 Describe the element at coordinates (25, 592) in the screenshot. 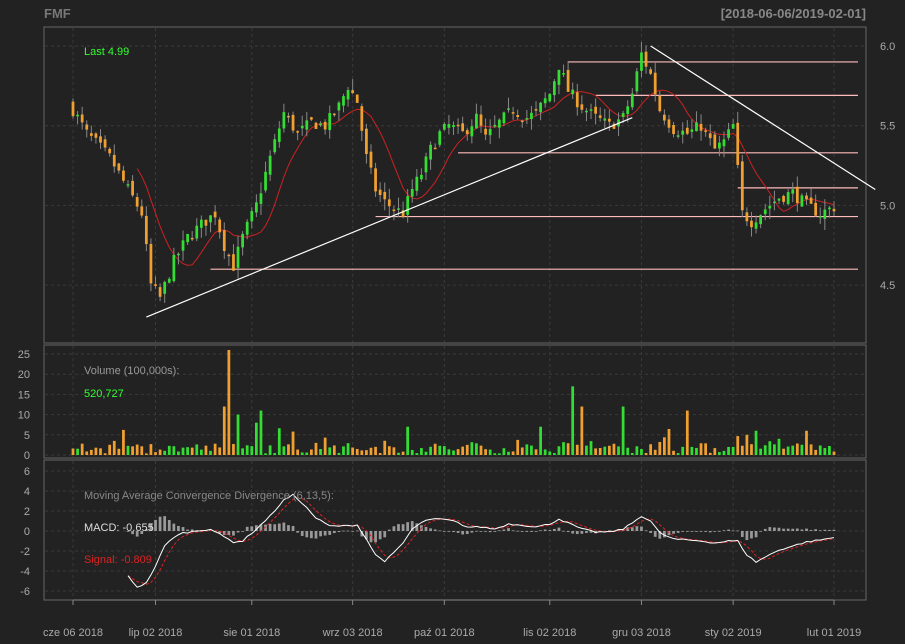

I see `y-tick-label-macd: -6` at that location.